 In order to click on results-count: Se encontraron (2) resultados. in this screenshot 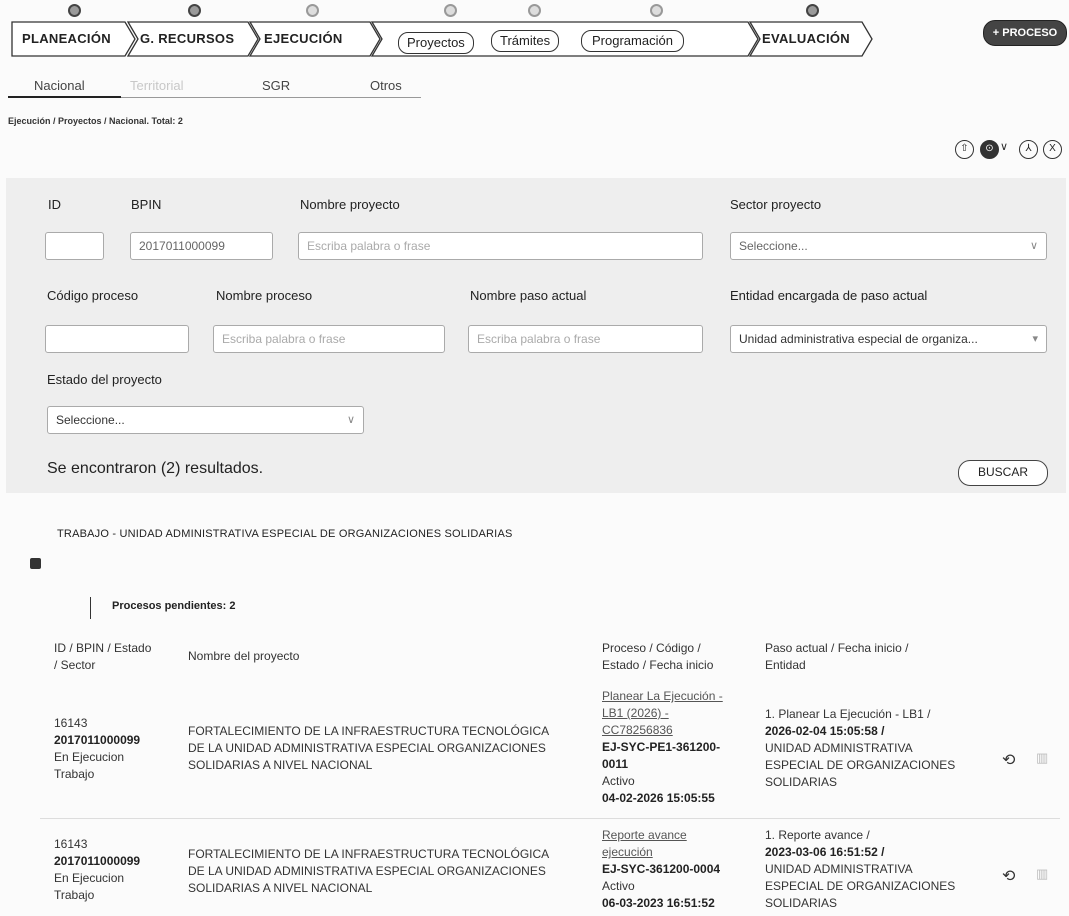, I will do `click(155, 468)`.